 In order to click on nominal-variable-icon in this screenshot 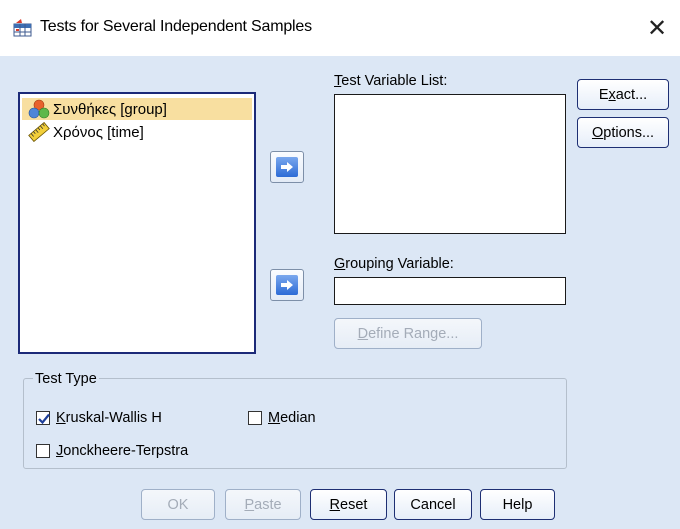, I will do `click(39, 109)`.